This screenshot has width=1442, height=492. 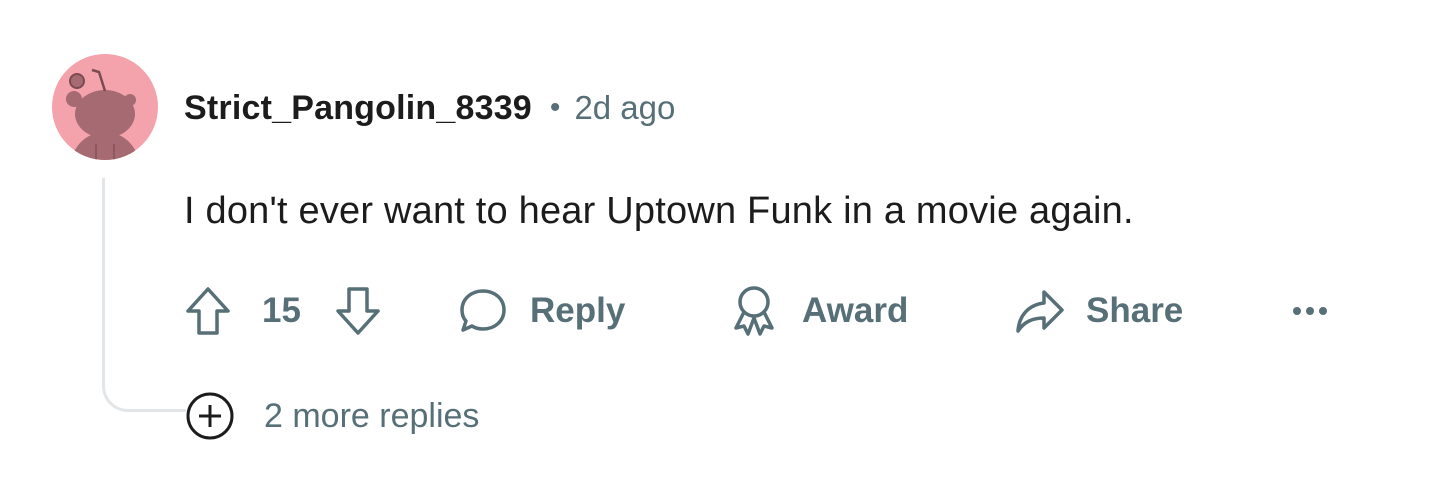 What do you see at coordinates (578, 310) in the screenshot?
I see `reply-label: Reply` at bounding box center [578, 310].